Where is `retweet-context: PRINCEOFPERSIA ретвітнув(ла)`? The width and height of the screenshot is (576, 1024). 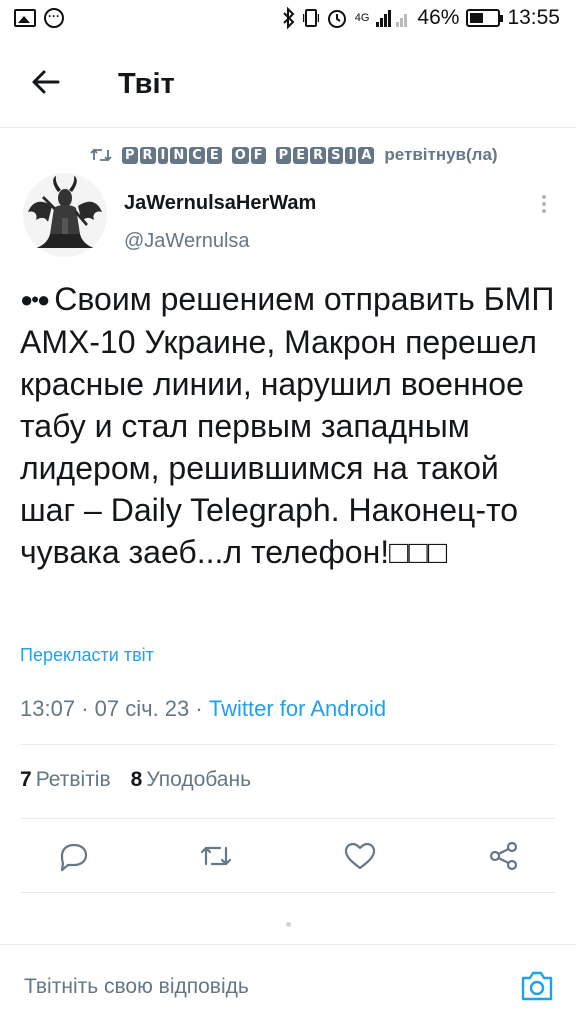
retweet-context: PRINCEOFPERSIA ретвітнув(ла) is located at coordinates (294, 155).